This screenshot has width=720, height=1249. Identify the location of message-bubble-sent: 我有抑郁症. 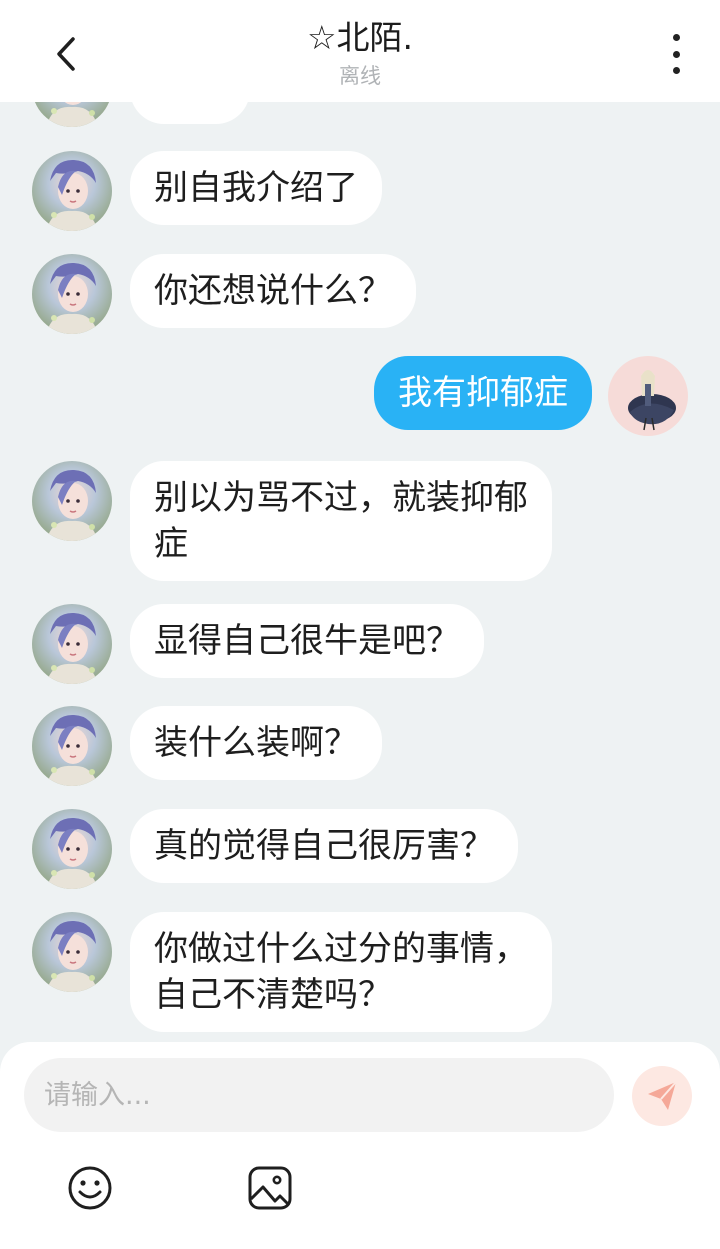
(483, 393).